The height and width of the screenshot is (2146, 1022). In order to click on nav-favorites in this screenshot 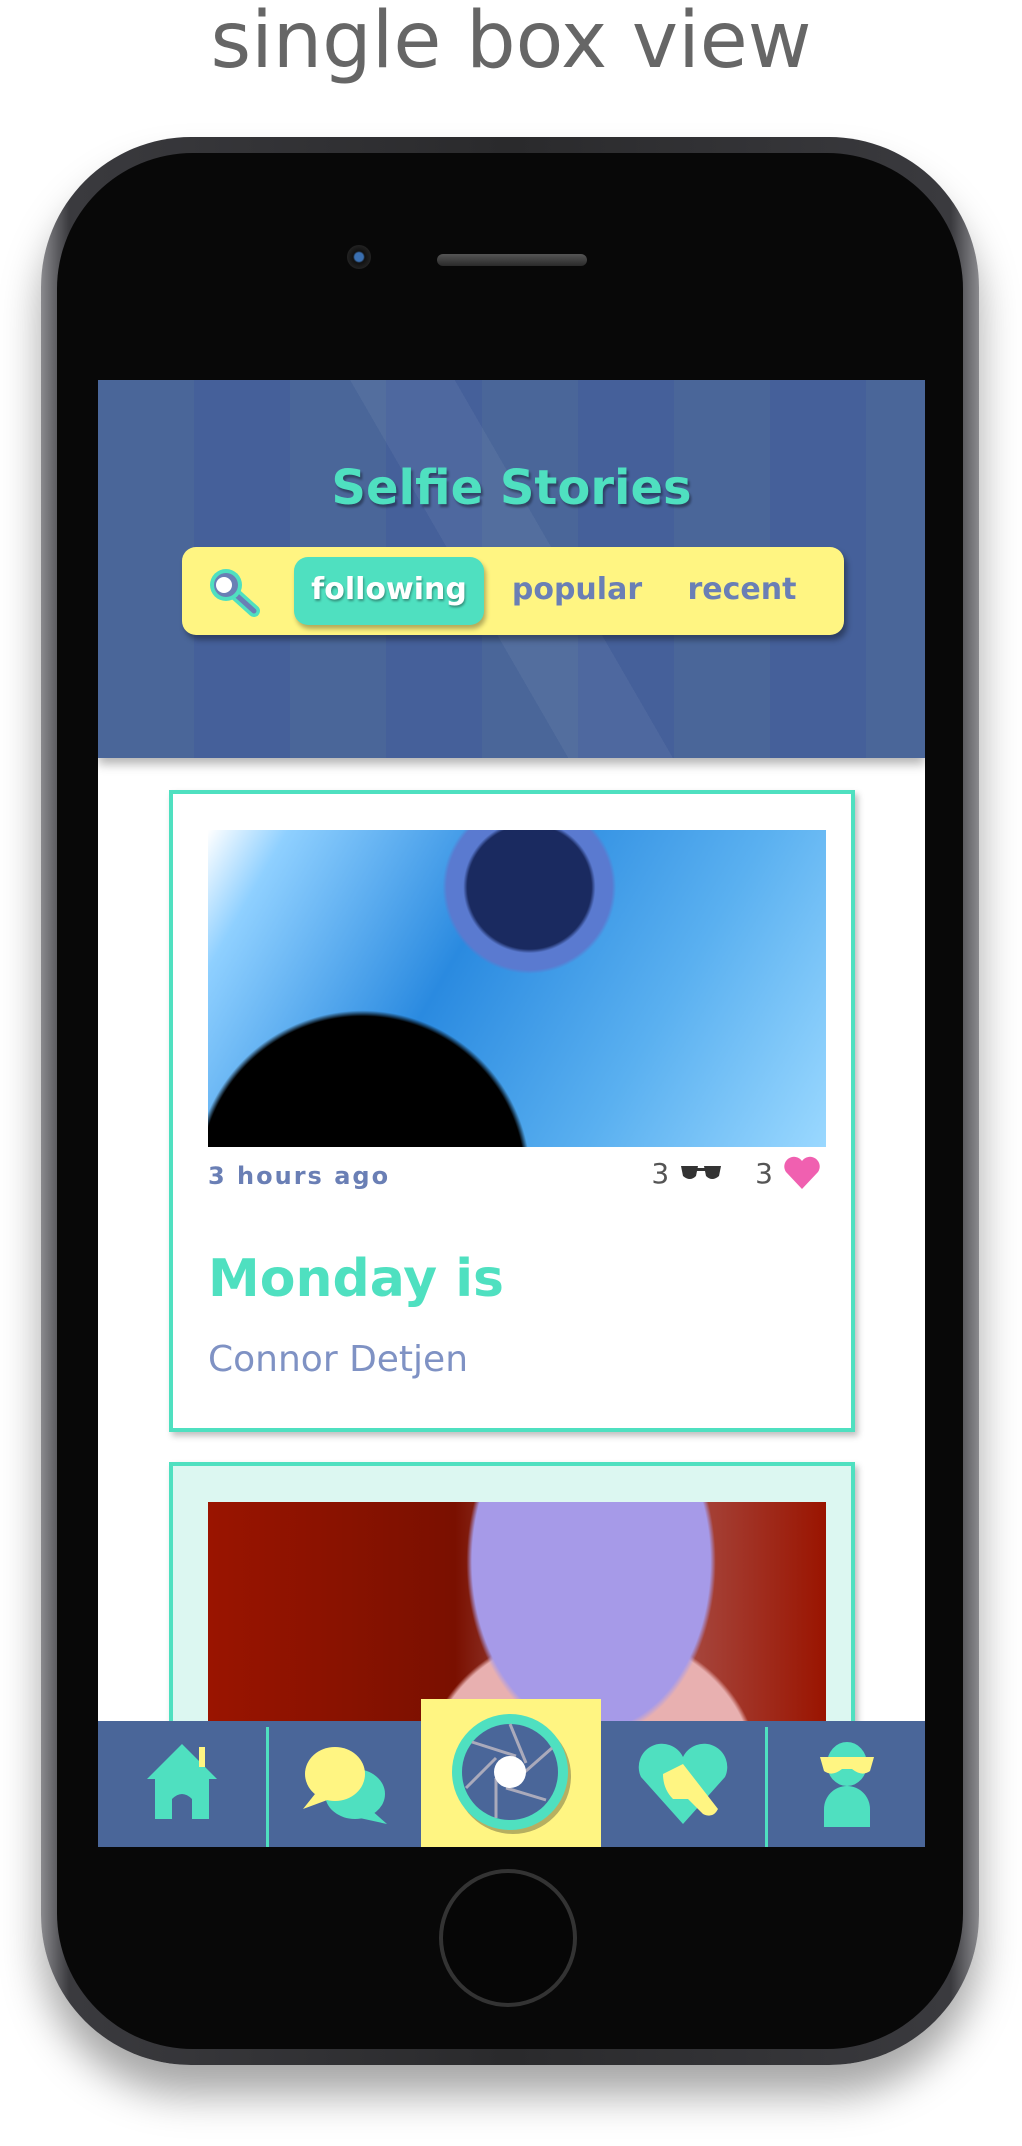, I will do `click(683, 1784)`.